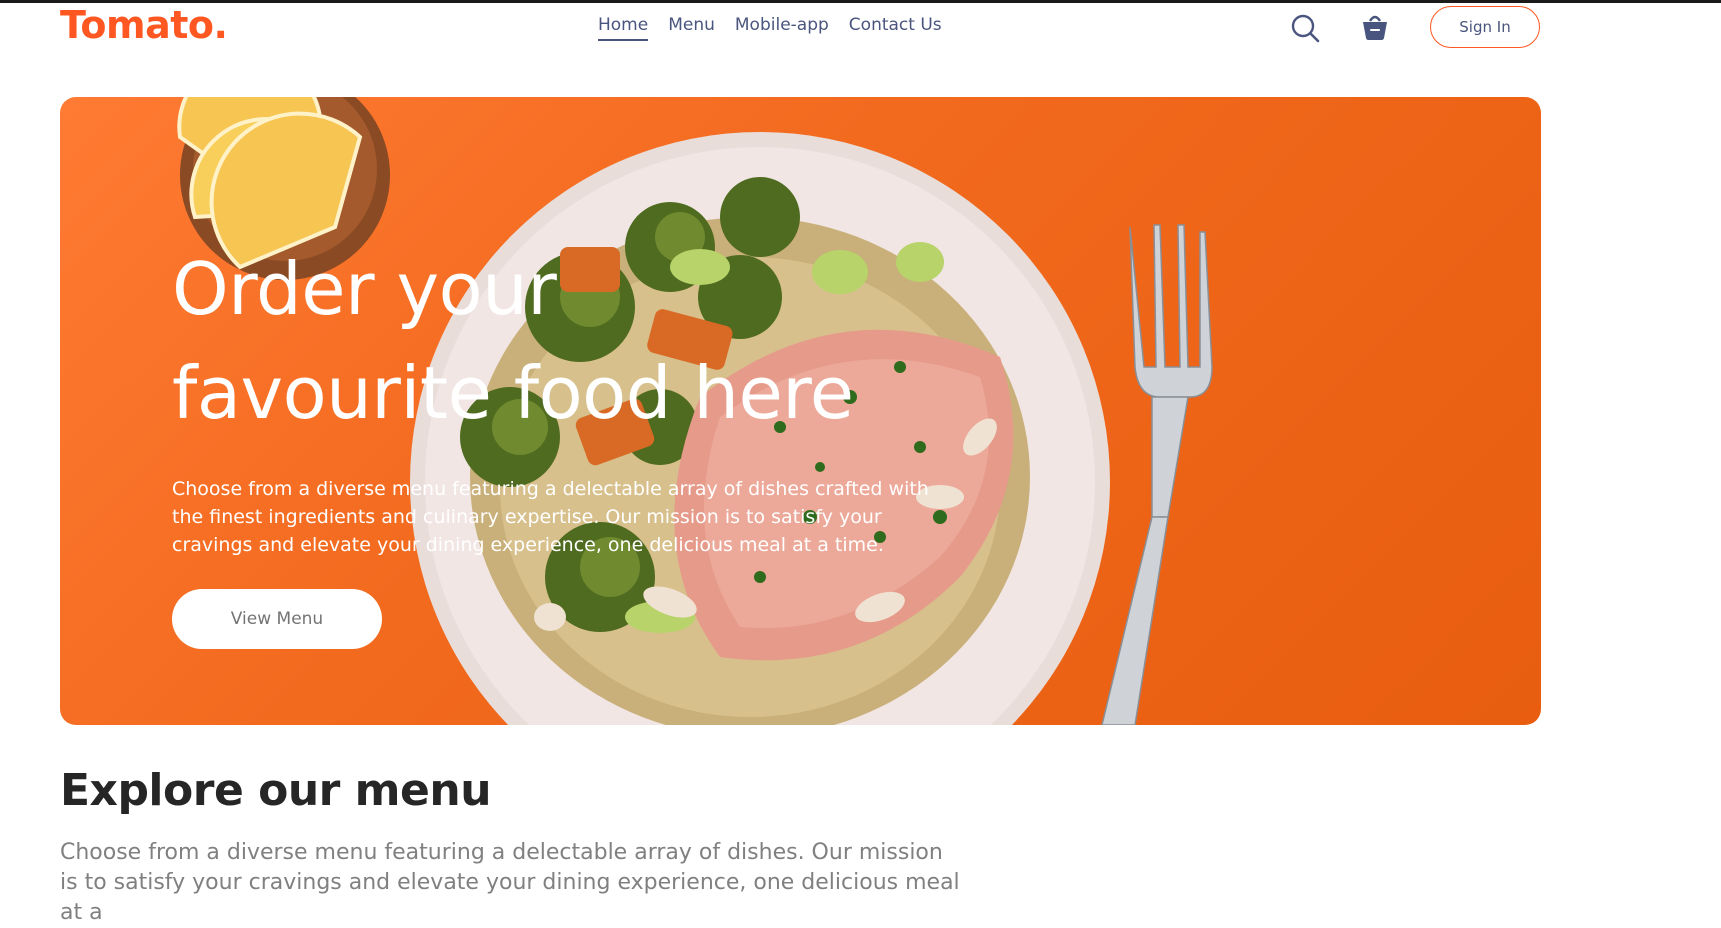 The width and height of the screenshot is (1721, 928). Describe the element at coordinates (691, 28) in the screenshot. I see `nav-item-menu: Menu` at that location.